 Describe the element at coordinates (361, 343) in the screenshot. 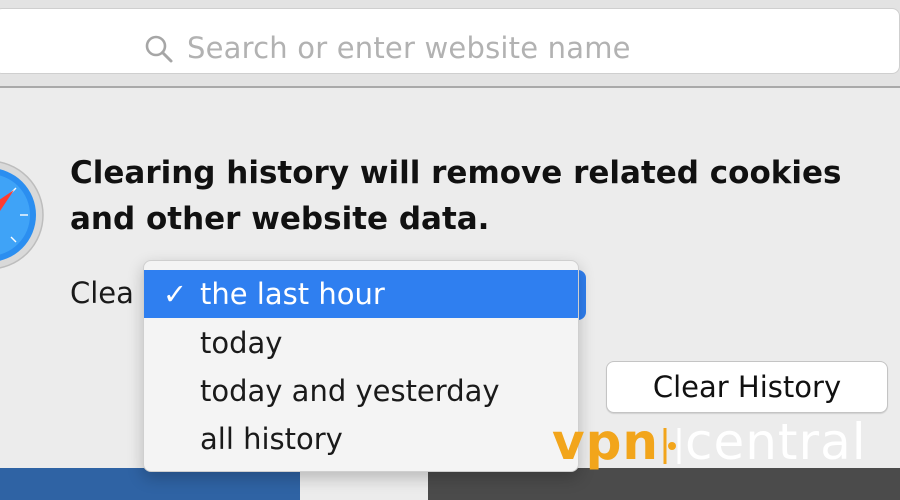

I see `menu-item-today: today` at that location.